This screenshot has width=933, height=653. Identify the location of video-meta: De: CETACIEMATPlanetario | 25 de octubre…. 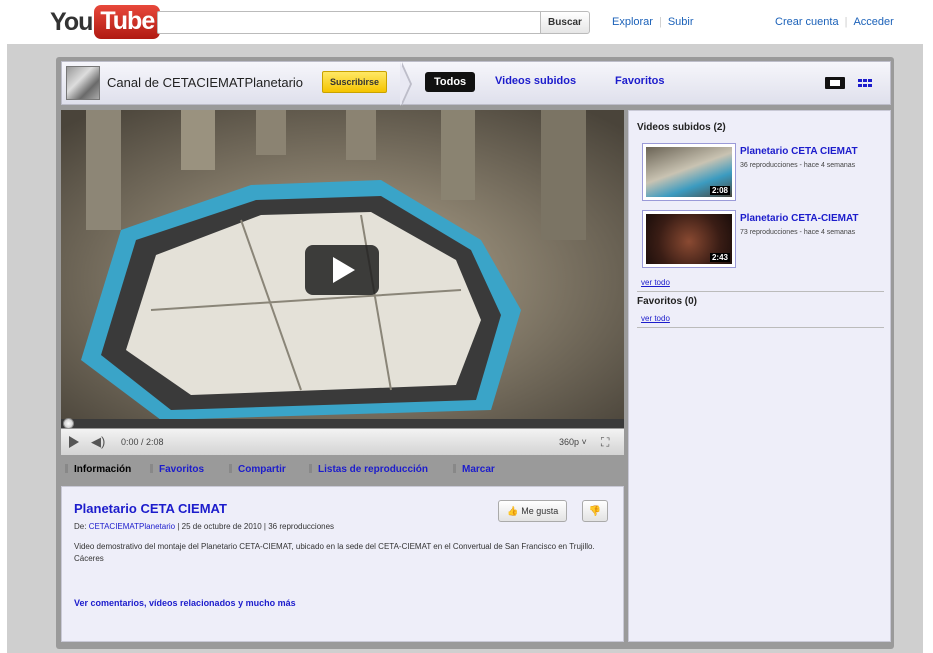
(204, 526).